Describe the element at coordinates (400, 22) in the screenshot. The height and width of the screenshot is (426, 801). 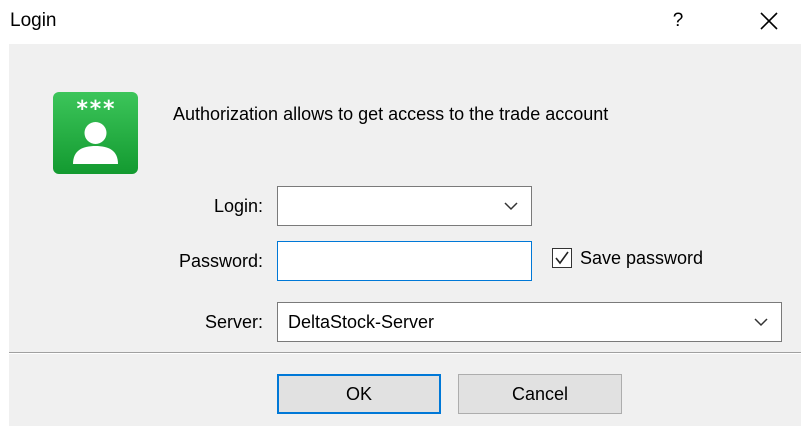
I see `title-bar: Login ?` at that location.